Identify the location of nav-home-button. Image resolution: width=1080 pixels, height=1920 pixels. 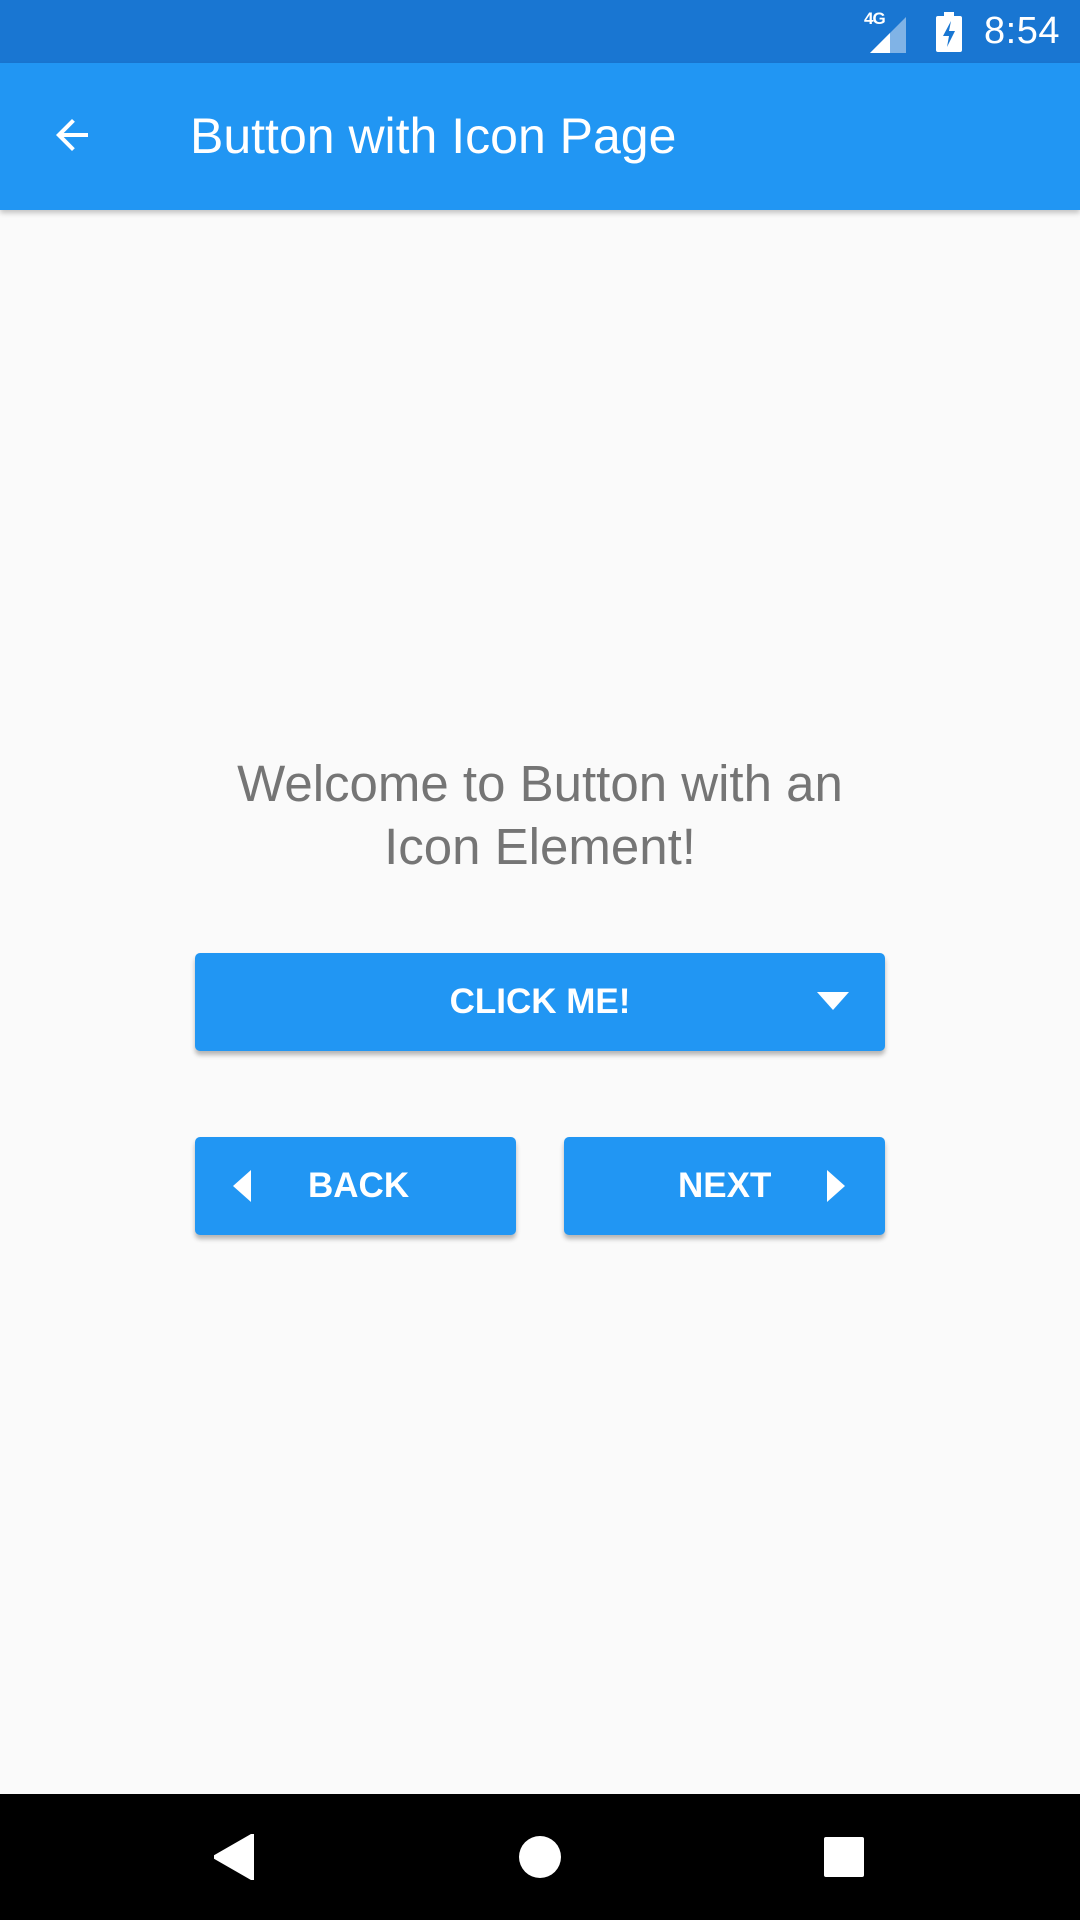
(540, 1859).